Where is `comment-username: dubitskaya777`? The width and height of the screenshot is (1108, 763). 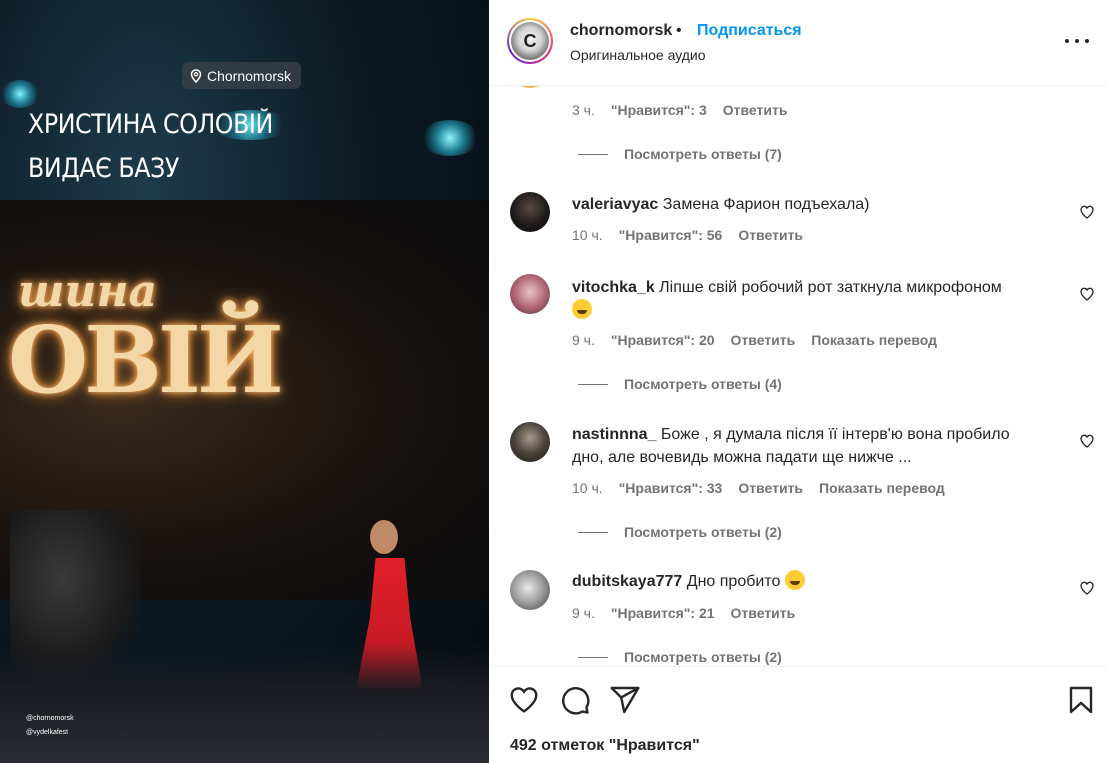 comment-username: dubitskaya777 is located at coordinates (627, 581).